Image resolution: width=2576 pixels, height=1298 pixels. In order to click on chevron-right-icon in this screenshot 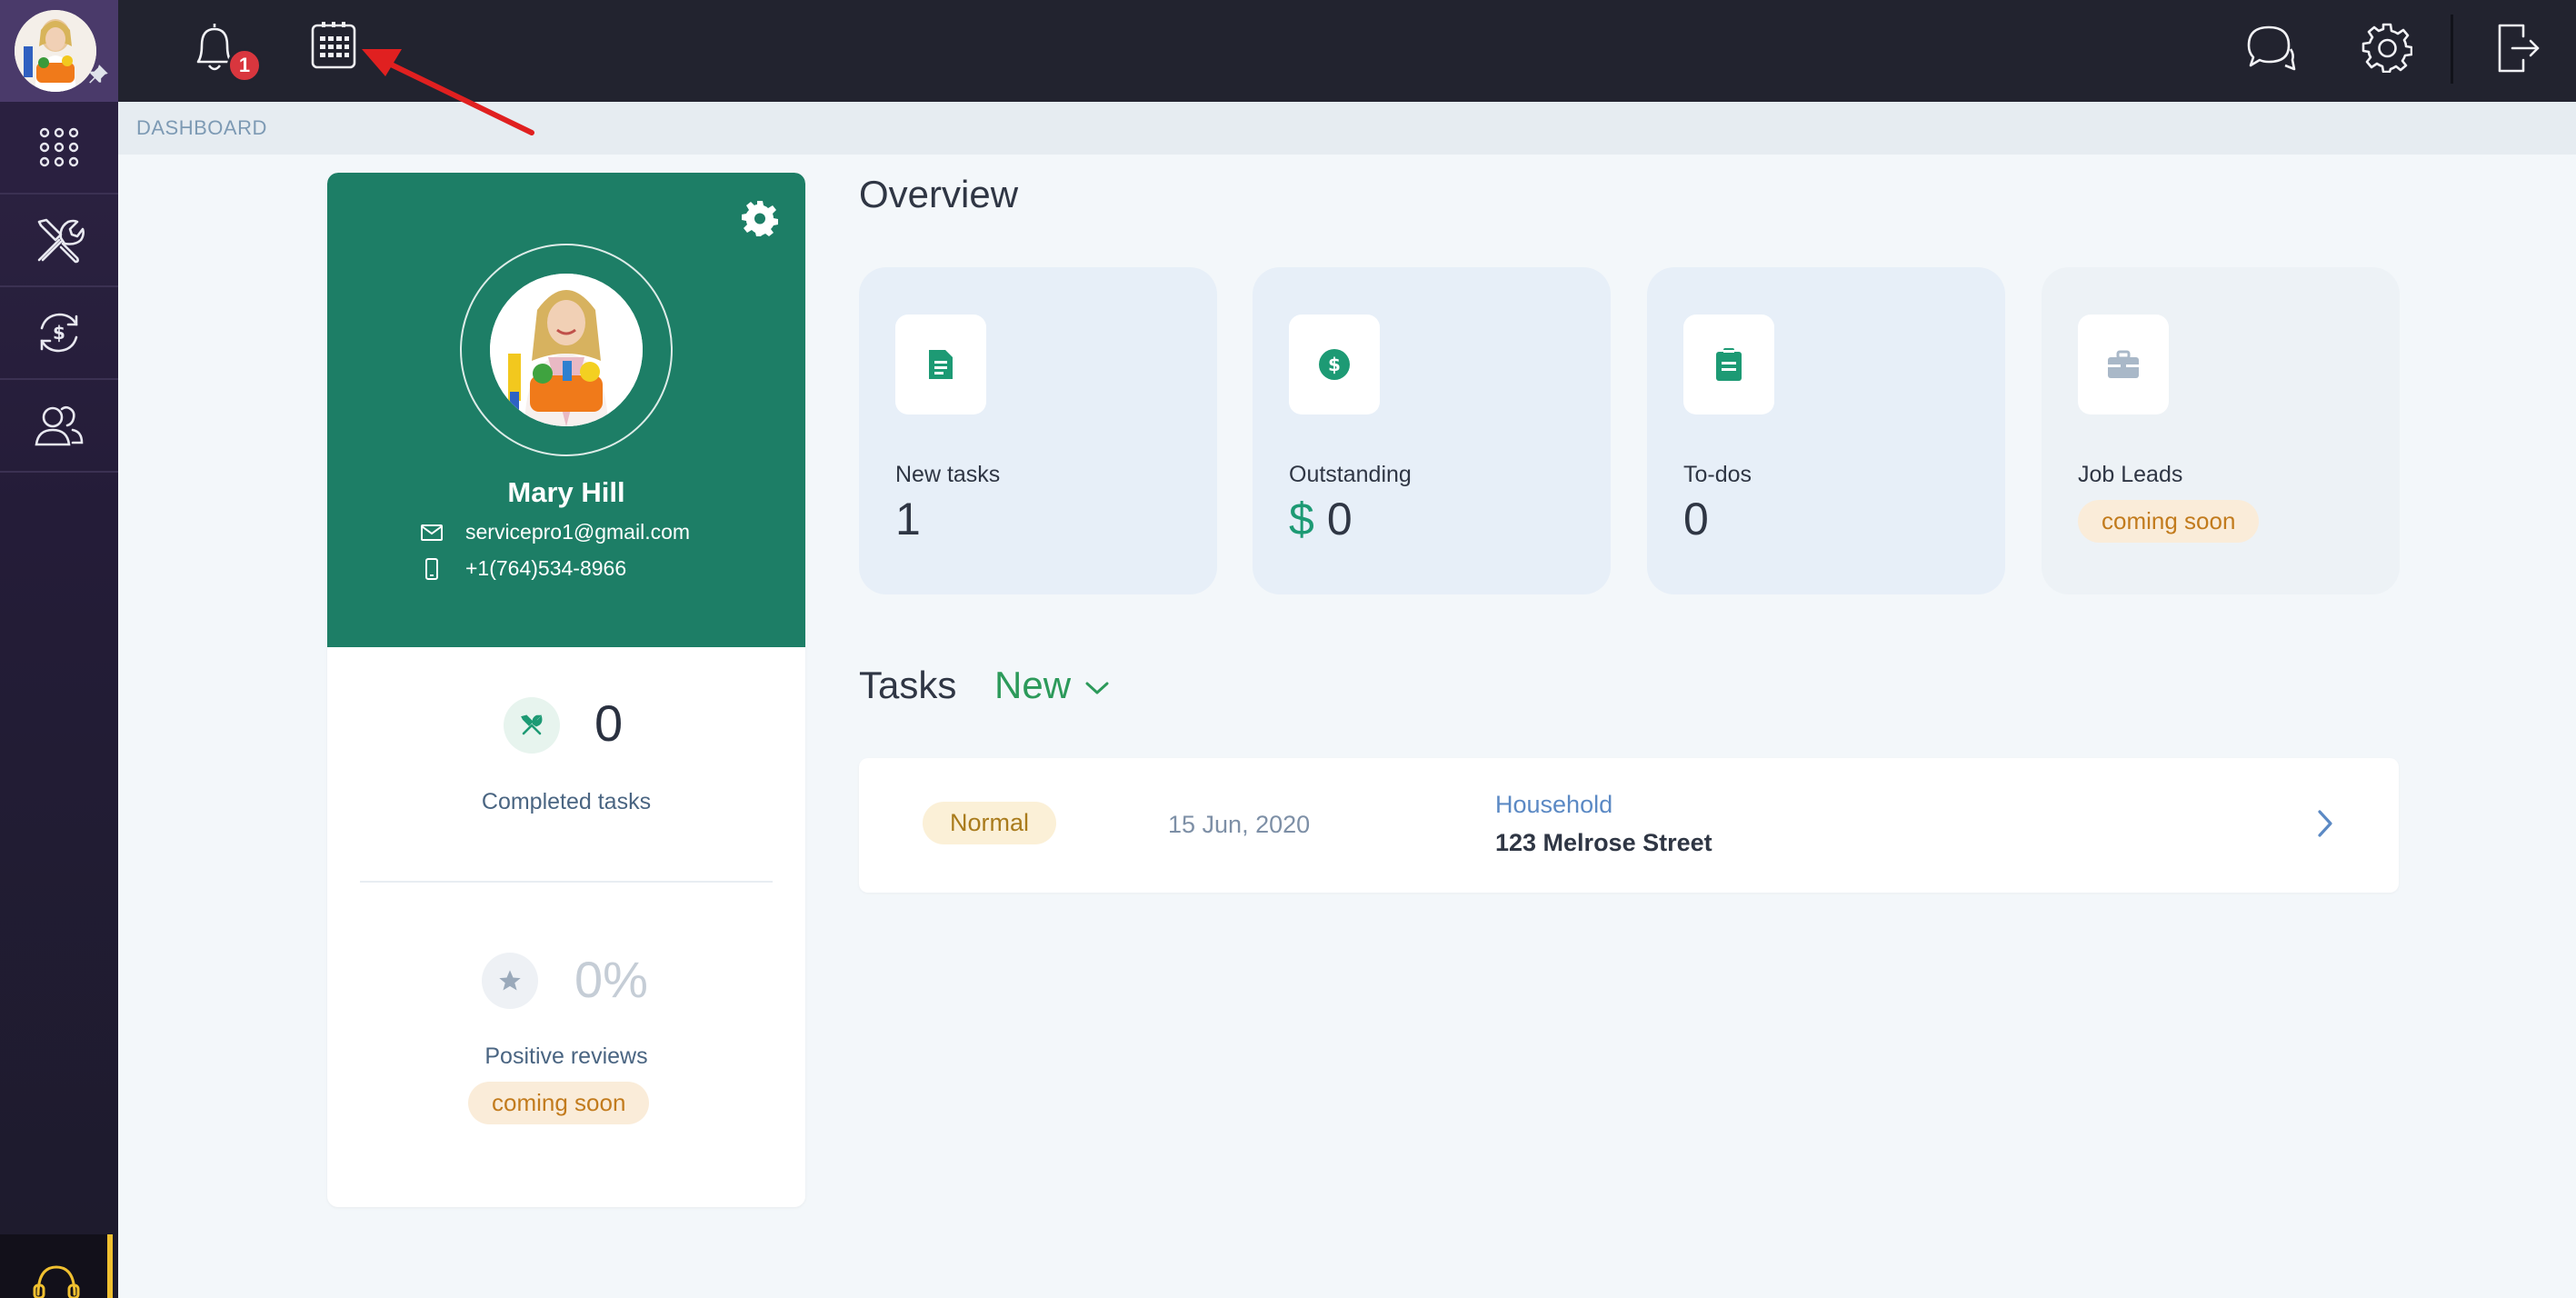, I will do `click(2325, 823)`.